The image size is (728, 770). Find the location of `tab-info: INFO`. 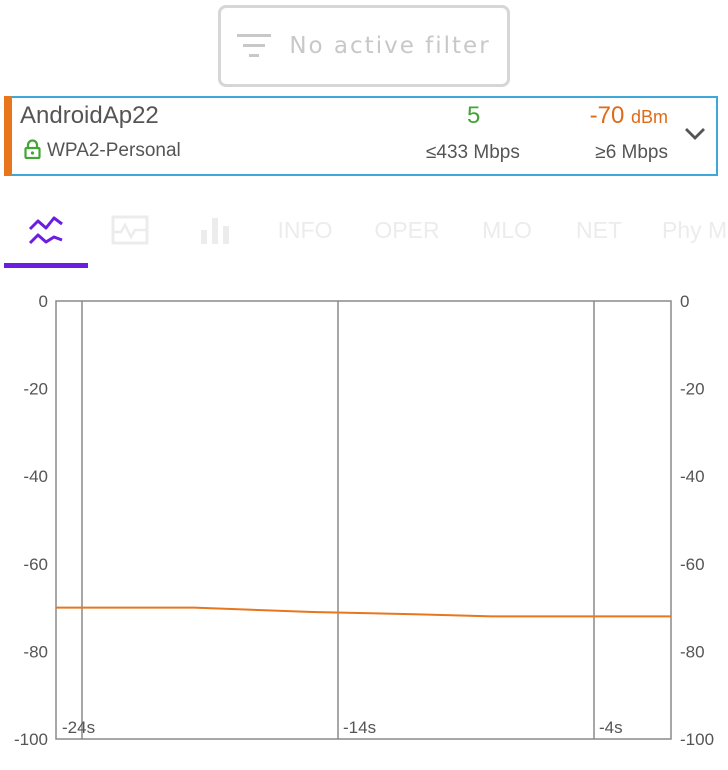

tab-info: INFO is located at coordinates (305, 230).